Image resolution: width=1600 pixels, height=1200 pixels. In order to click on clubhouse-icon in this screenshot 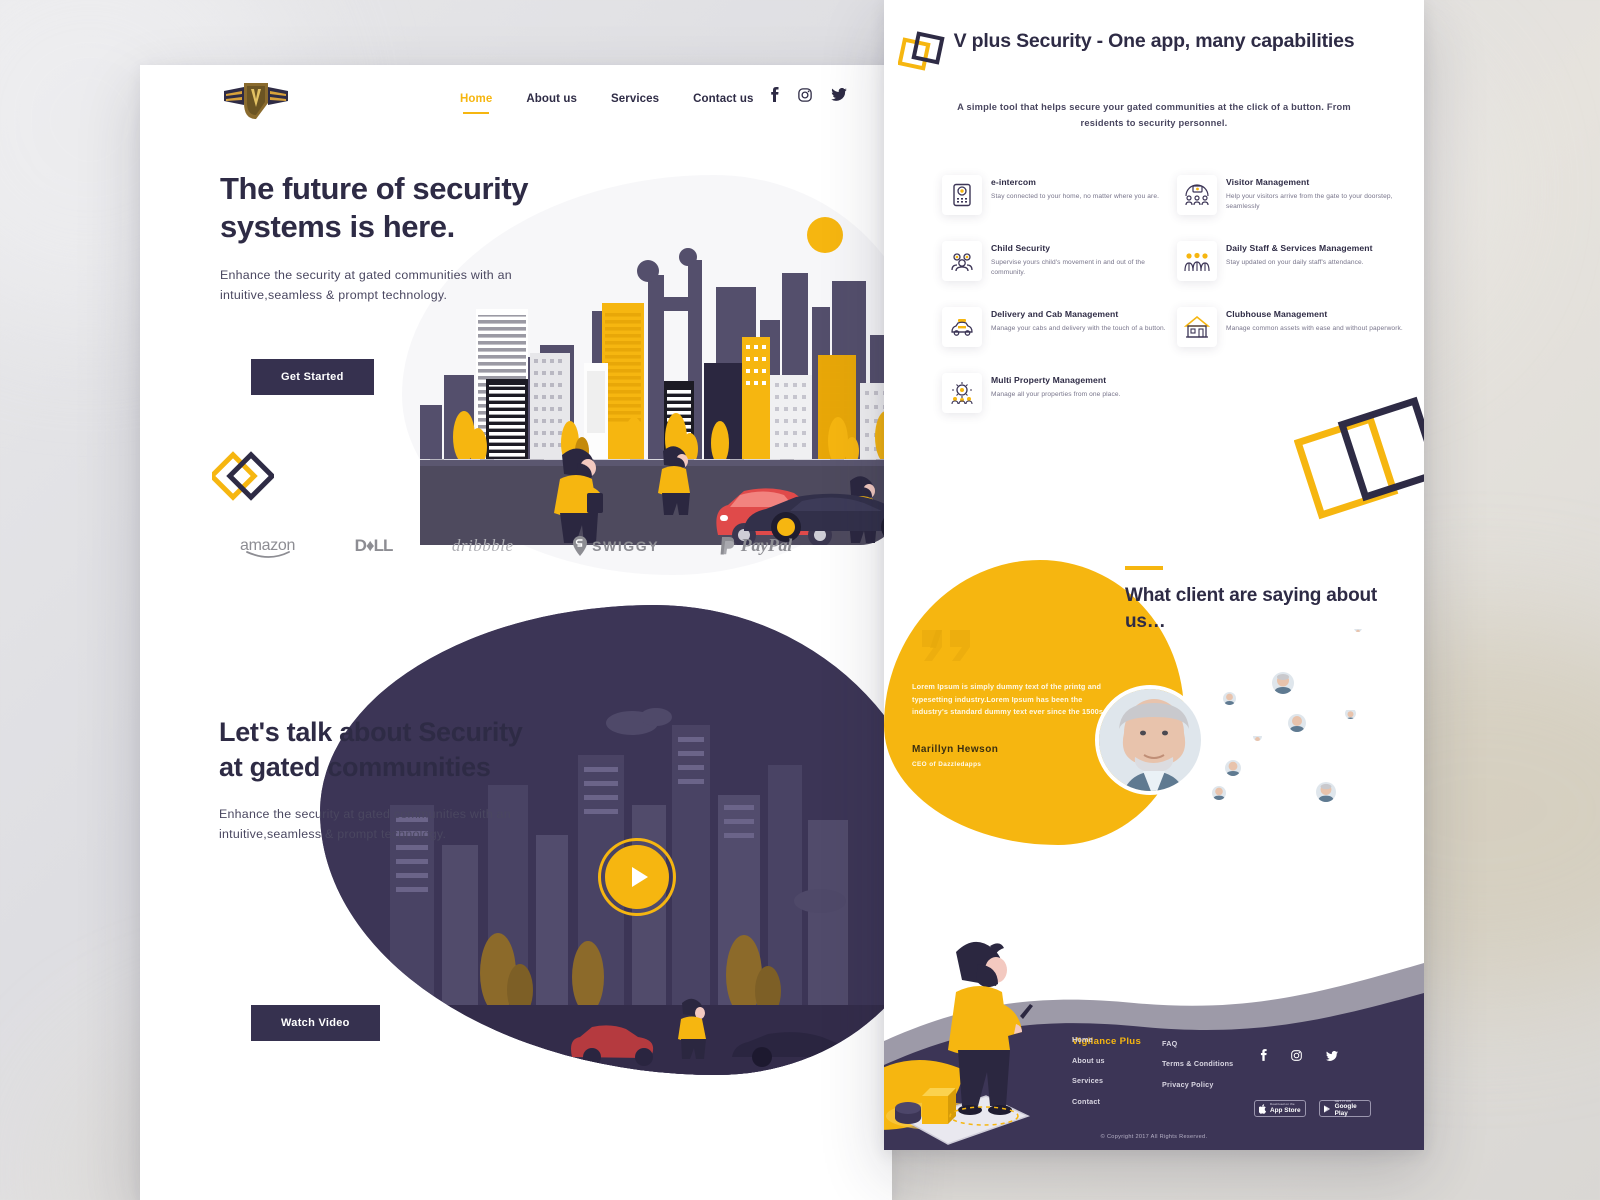, I will do `click(1197, 327)`.